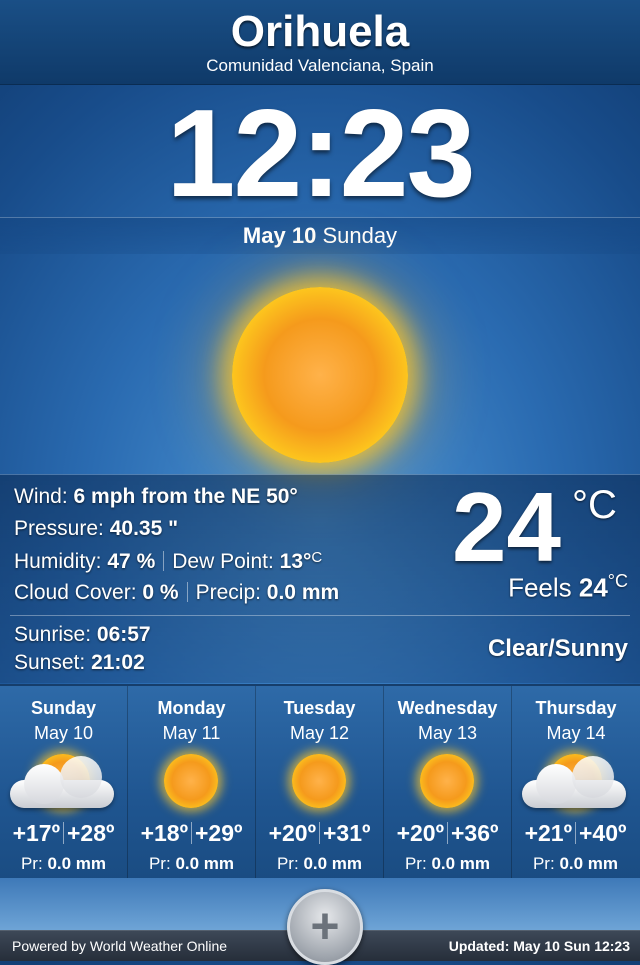 This screenshot has width=640, height=965. I want to click on sunrise-value: 06:57, so click(123, 634).